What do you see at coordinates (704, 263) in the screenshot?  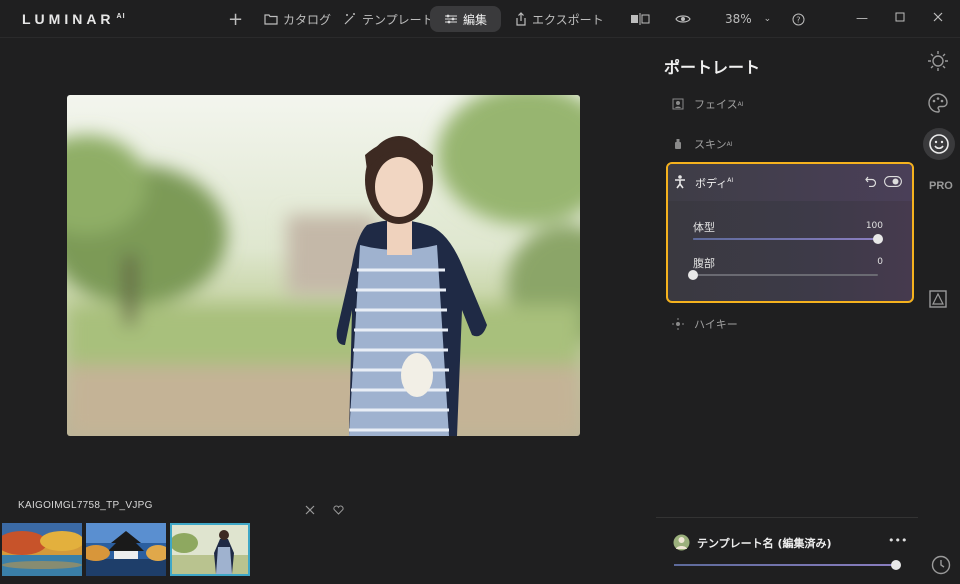 I see `belly-label: 腹部` at bounding box center [704, 263].